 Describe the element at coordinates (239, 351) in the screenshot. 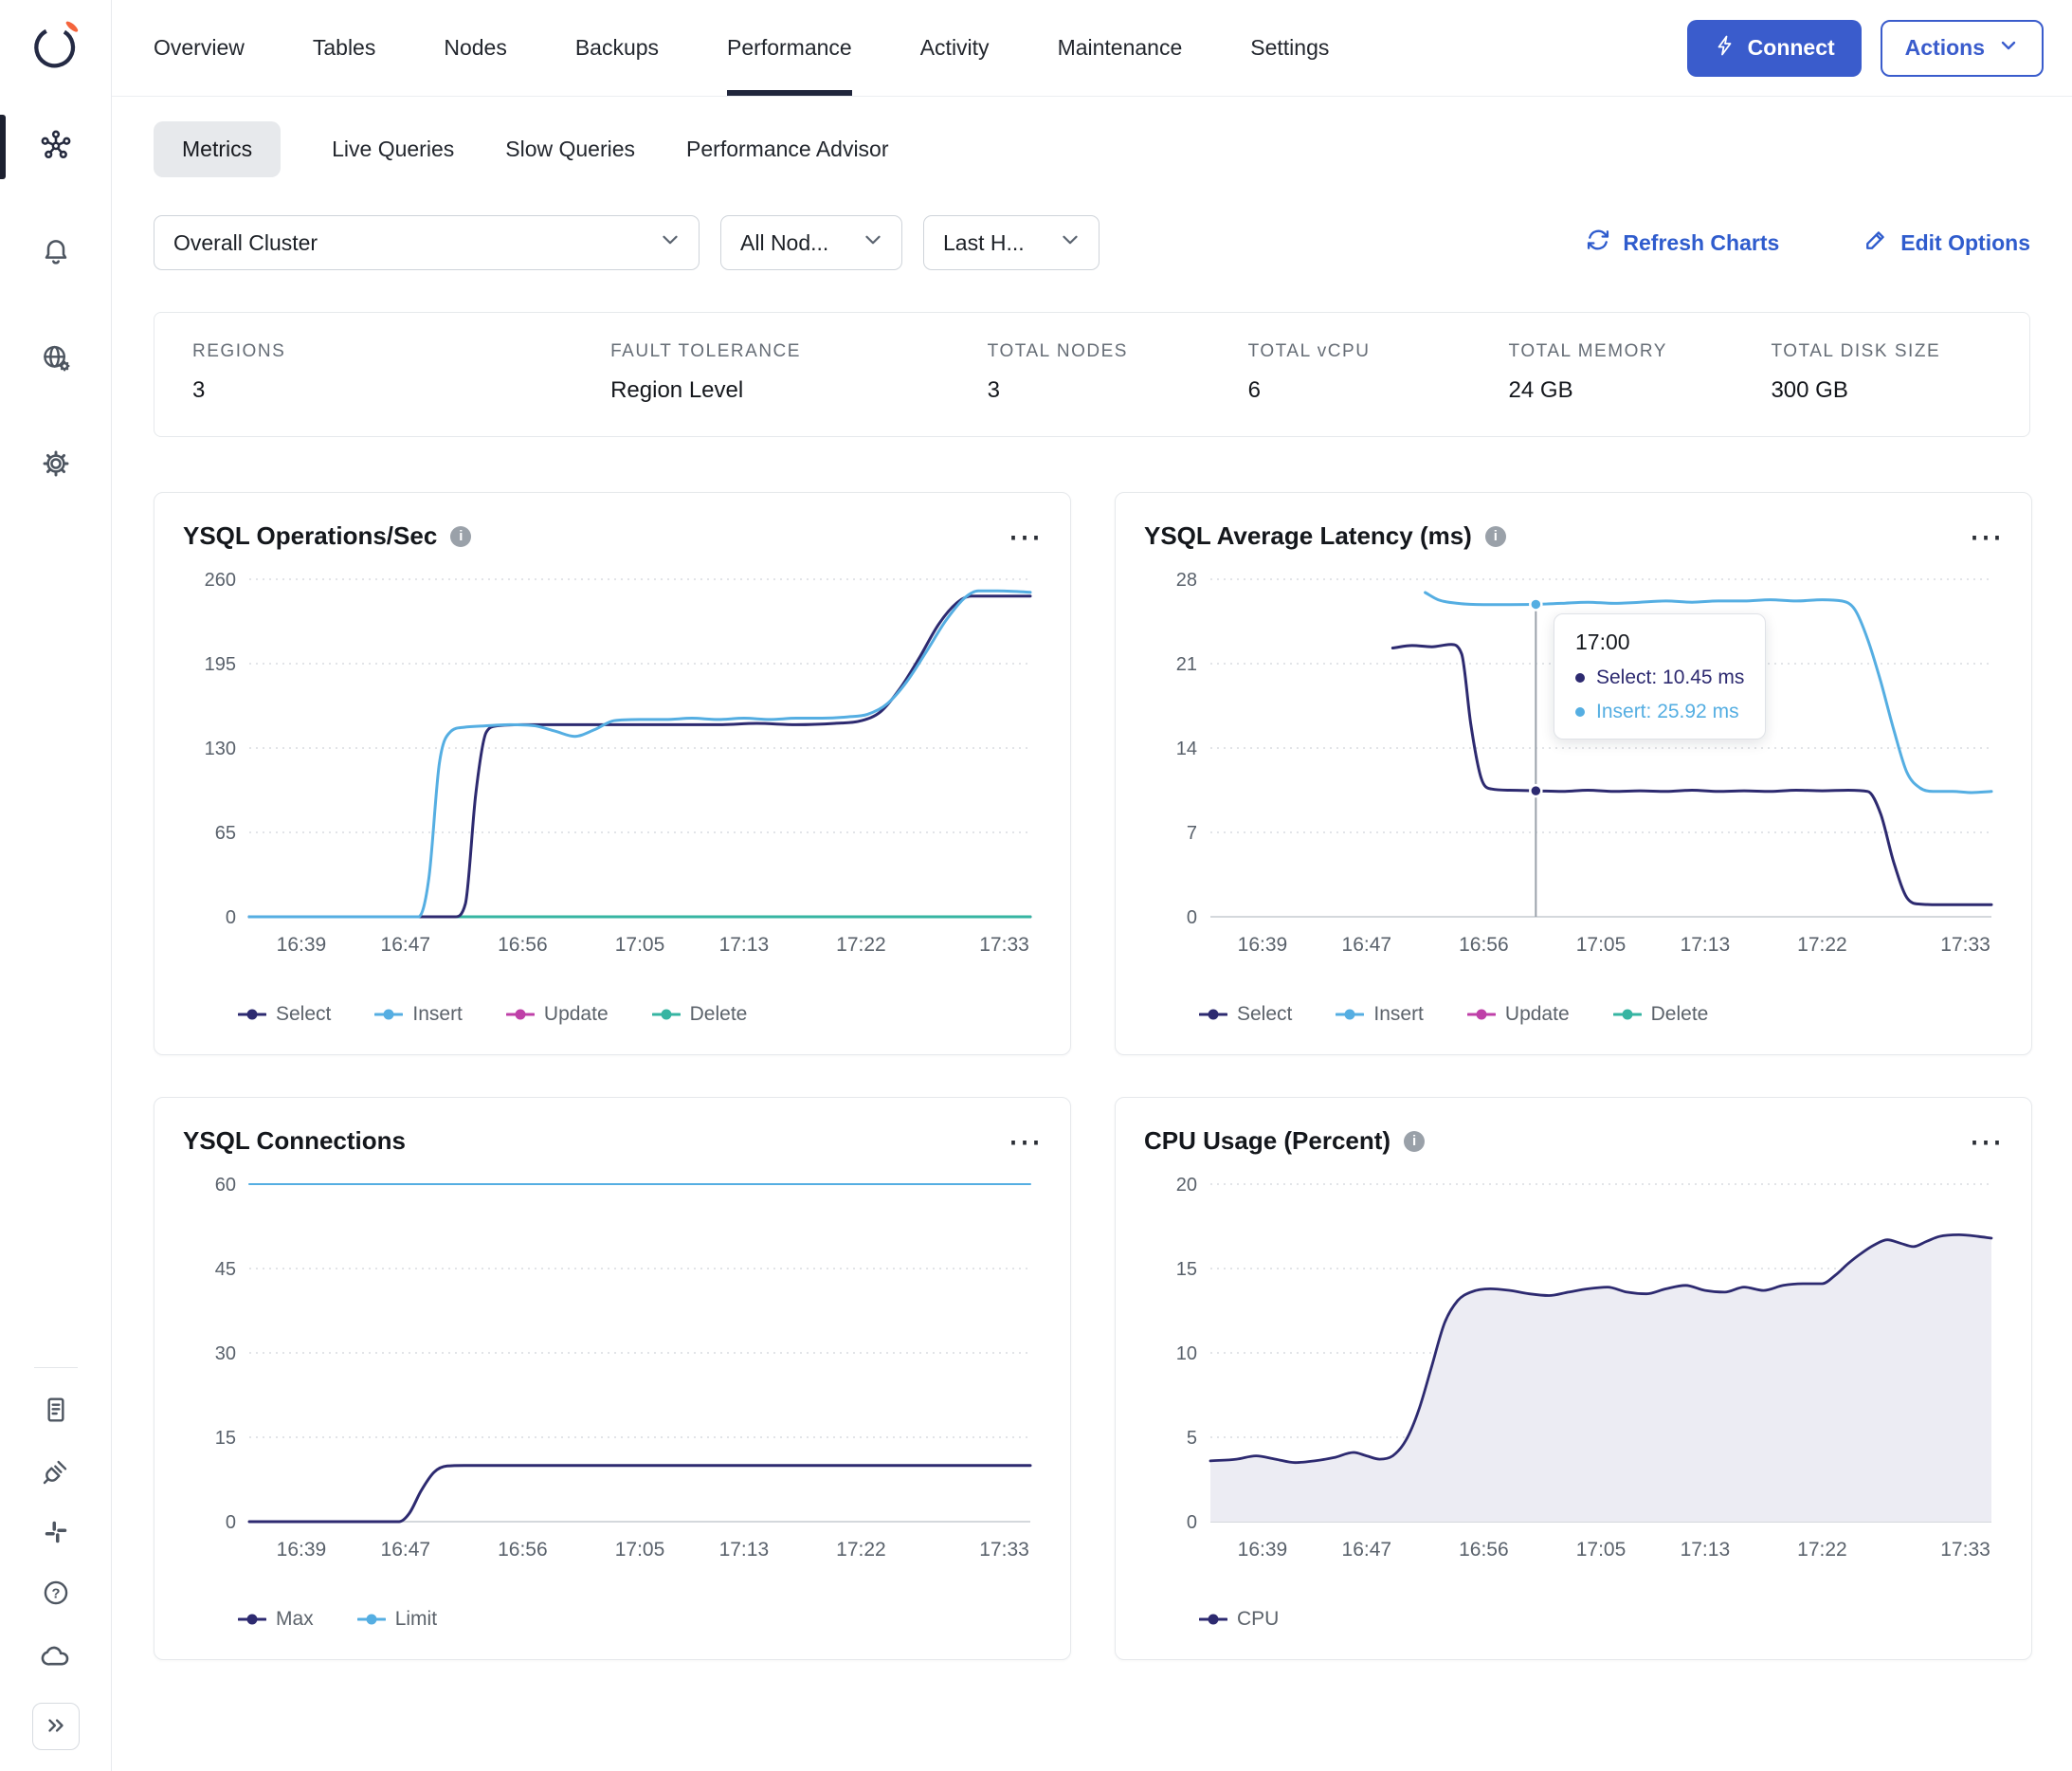

I see `stat-label: REGIONS` at that location.